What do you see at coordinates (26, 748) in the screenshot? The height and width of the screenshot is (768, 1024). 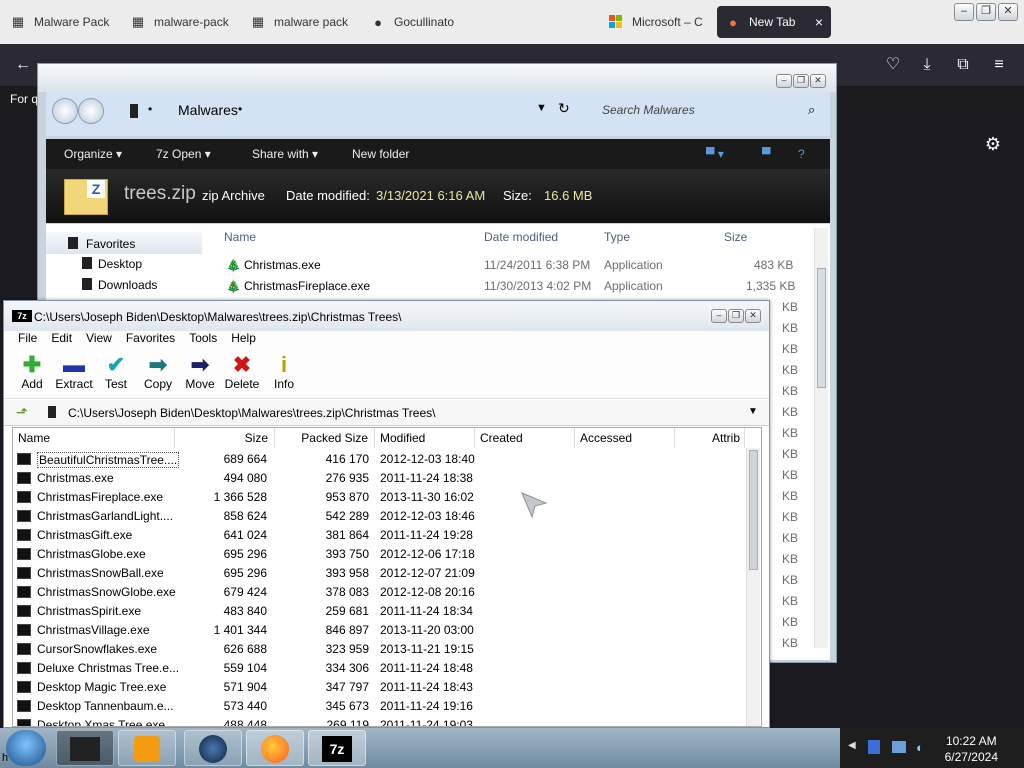 I see `start-orb-icon` at bounding box center [26, 748].